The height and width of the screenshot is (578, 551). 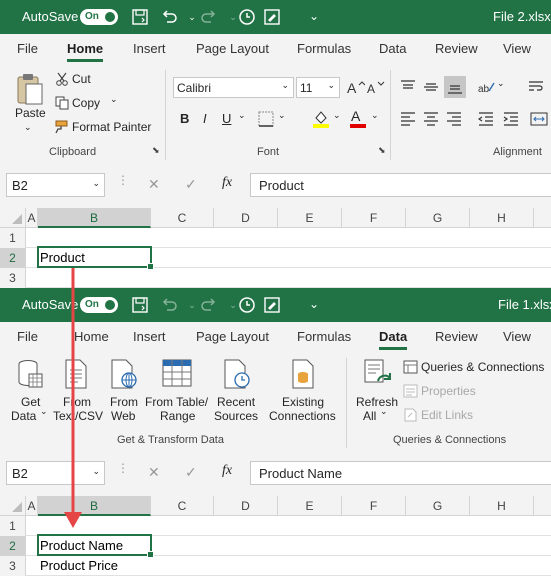 What do you see at coordinates (86, 103) in the screenshot?
I see `copy-button: Copy` at bounding box center [86, 103].